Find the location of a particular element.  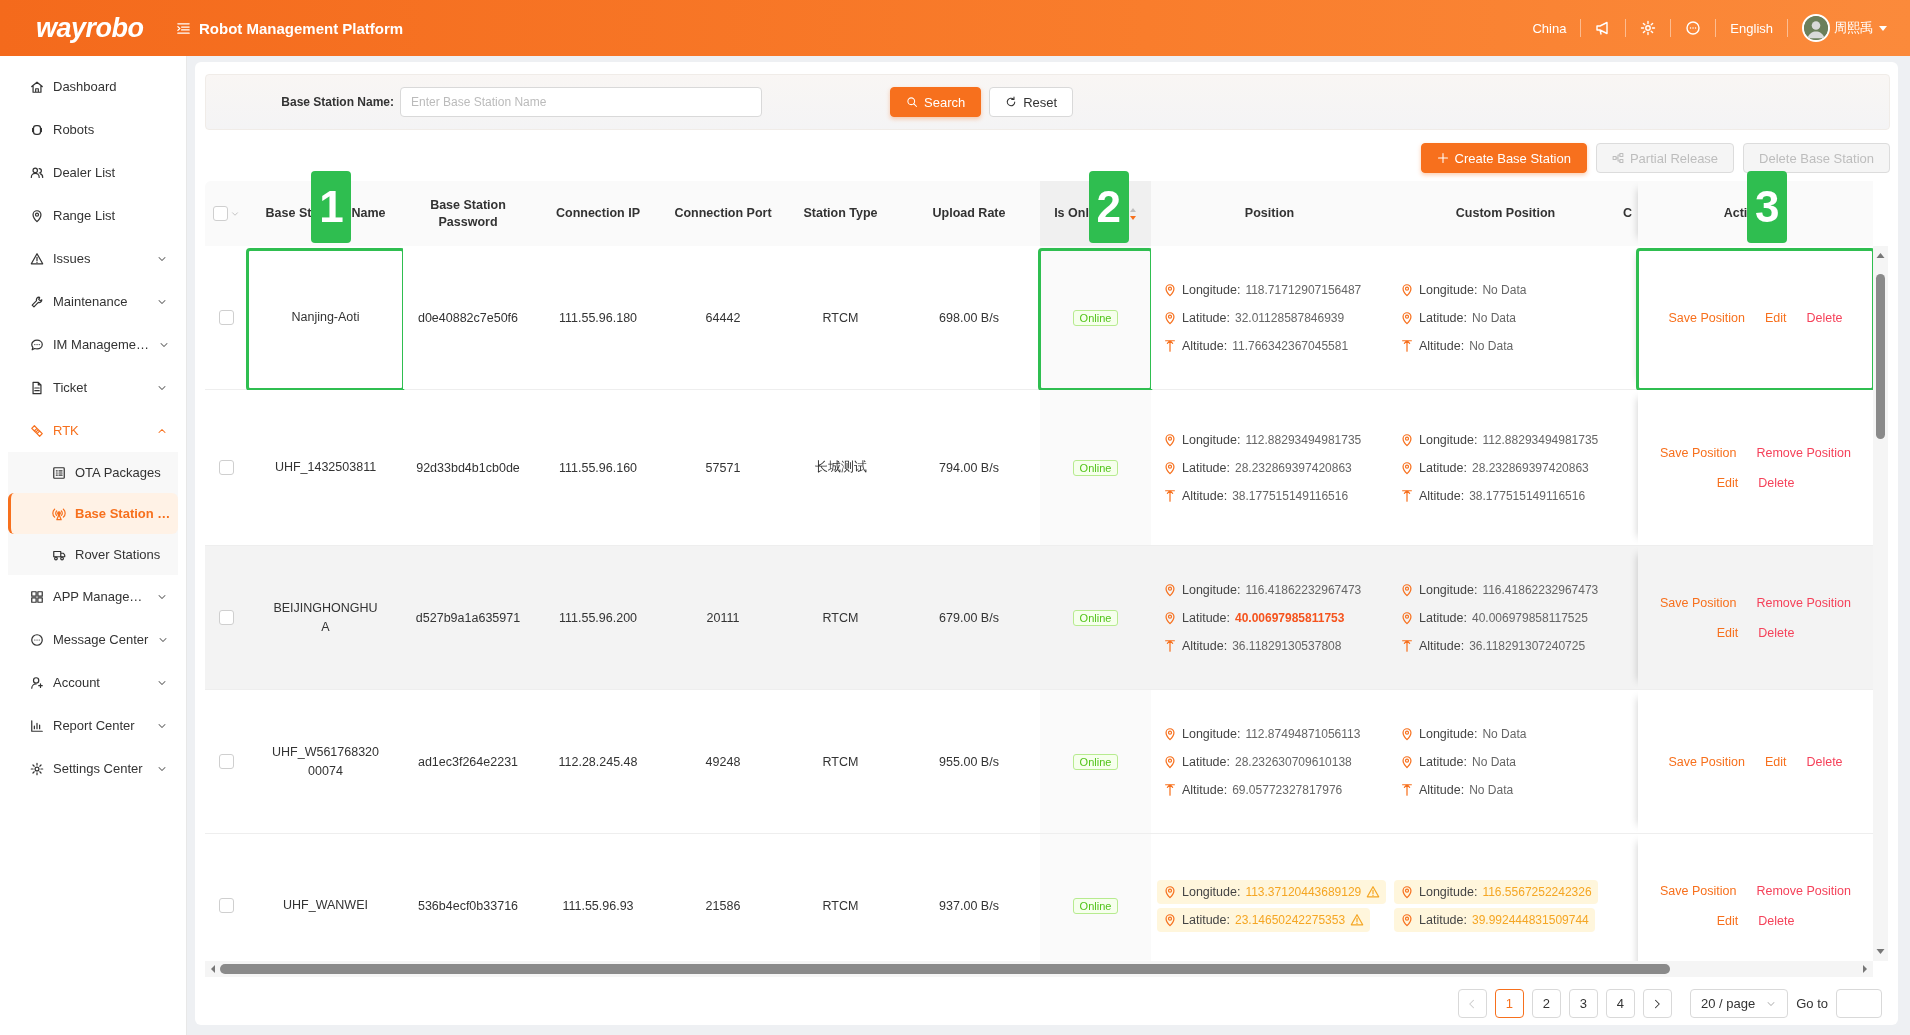

page-button: 3 is located at coordinates (1583, 1003).